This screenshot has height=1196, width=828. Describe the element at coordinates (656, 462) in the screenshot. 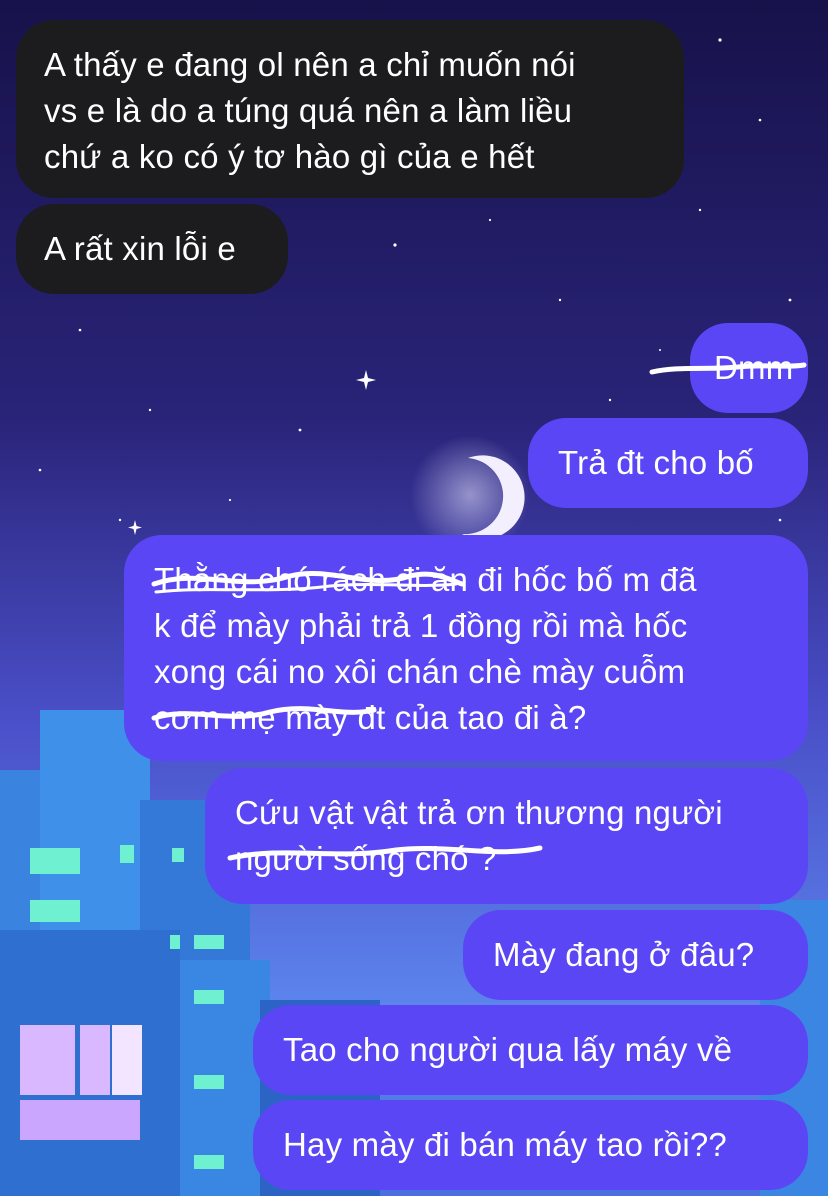

I see `message-line: Trả đt cho bố` at that location.